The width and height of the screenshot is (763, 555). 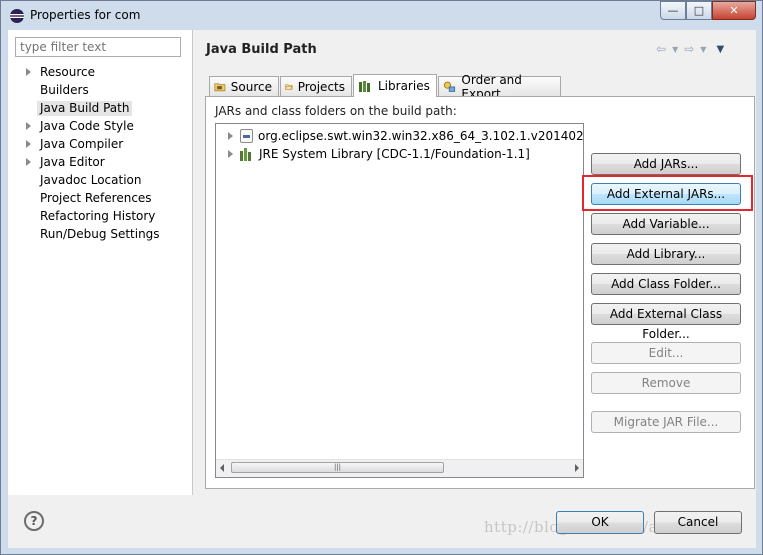 I want to click on tab-order-and-export: Order and Export, so click(x=499, y=87).